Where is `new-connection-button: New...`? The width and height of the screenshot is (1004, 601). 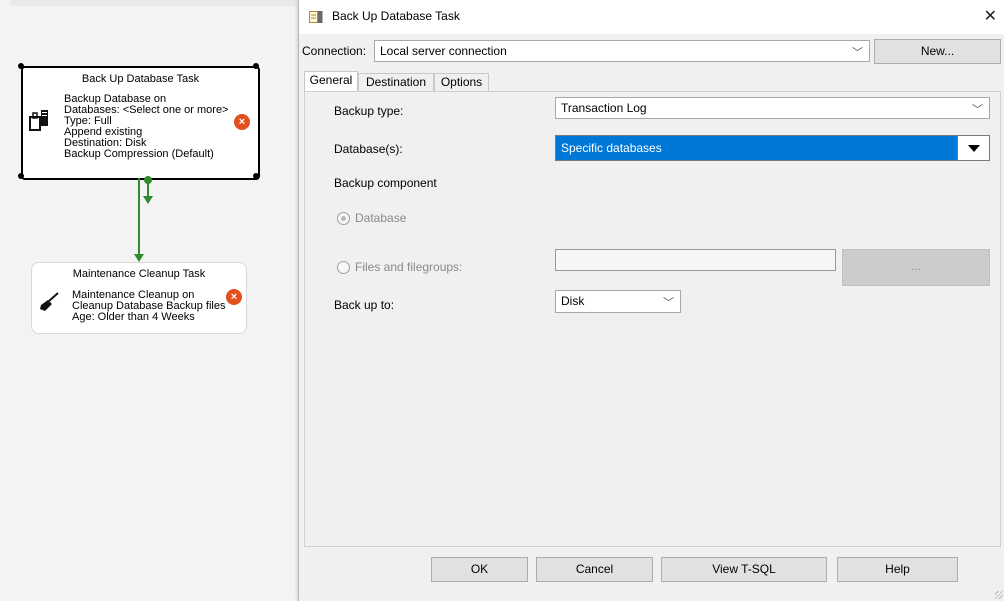
new-connection-button: New... is located at coordinates (937, 51).